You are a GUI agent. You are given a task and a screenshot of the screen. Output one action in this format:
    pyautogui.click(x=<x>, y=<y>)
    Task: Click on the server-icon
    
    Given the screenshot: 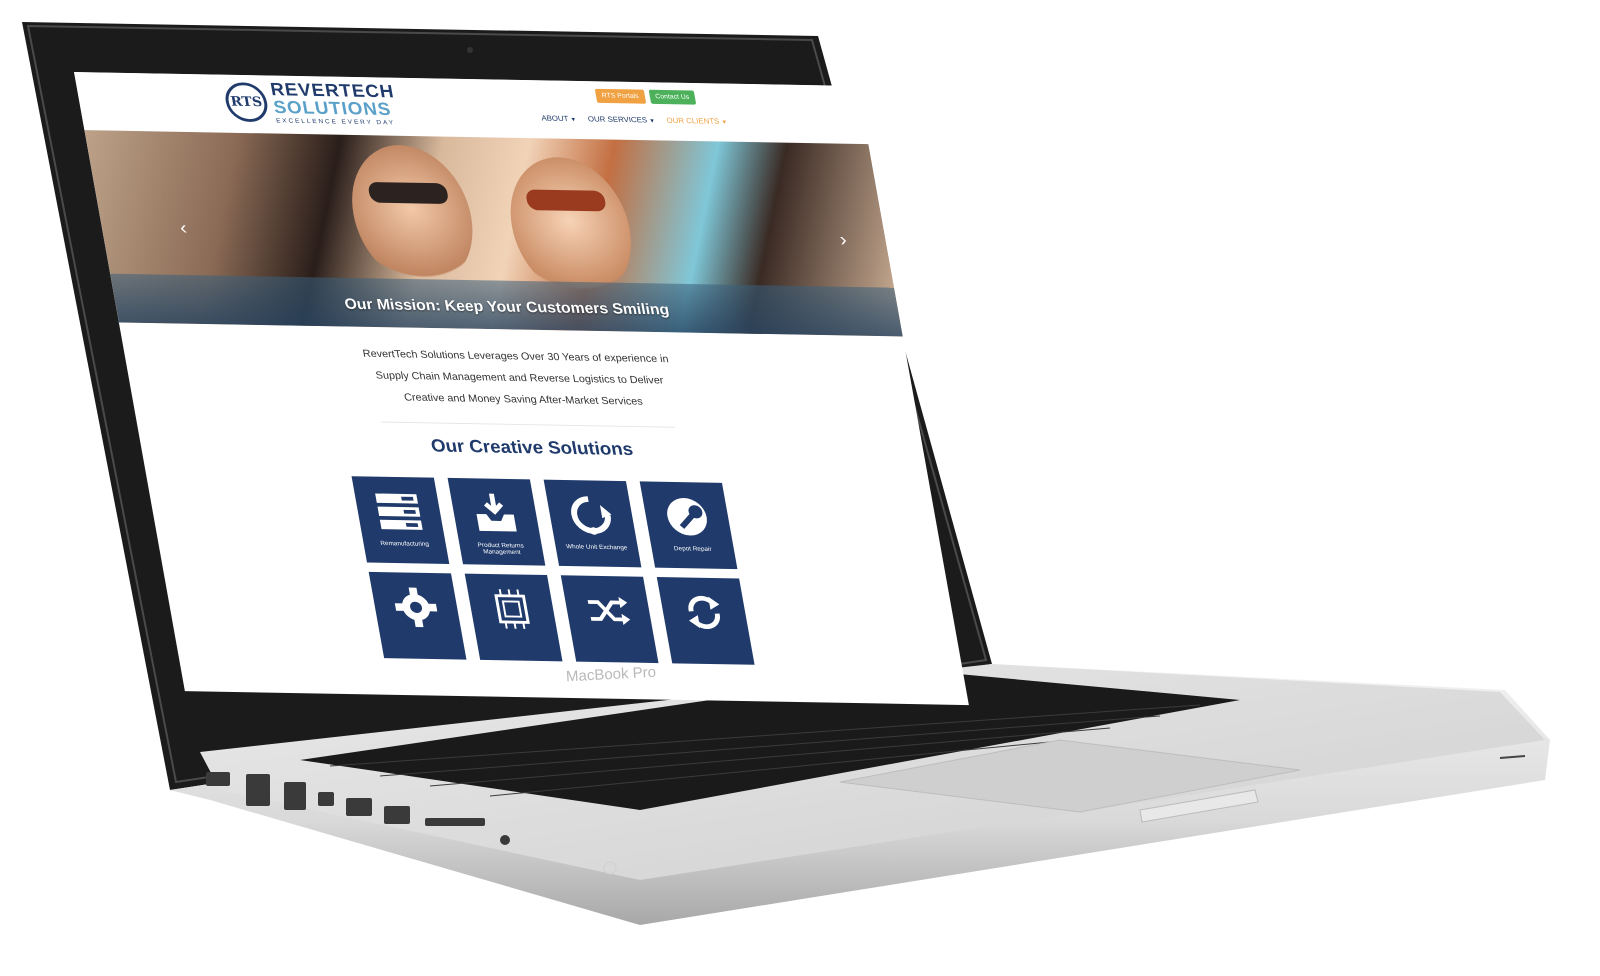 What is the action you would take?
    pyautogui.click(x=398, y=511)
    